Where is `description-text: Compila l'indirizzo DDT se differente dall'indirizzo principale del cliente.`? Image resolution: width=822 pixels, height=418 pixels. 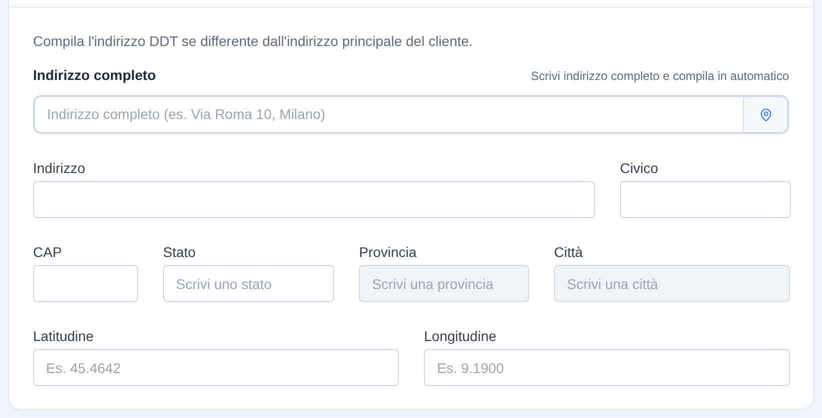 description-text: Compila l'indirizzo DDT se differente dall'indirizzo principale del cliente. is located at coordinates (253, 41).